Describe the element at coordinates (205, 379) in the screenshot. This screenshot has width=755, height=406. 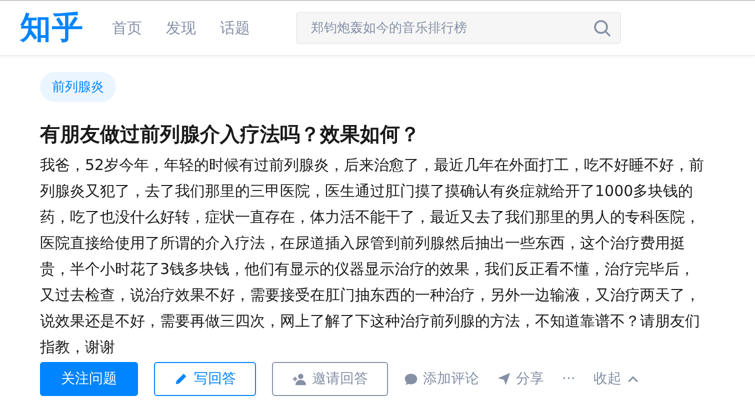
I see `write-answer-button: 写回答` at that location.